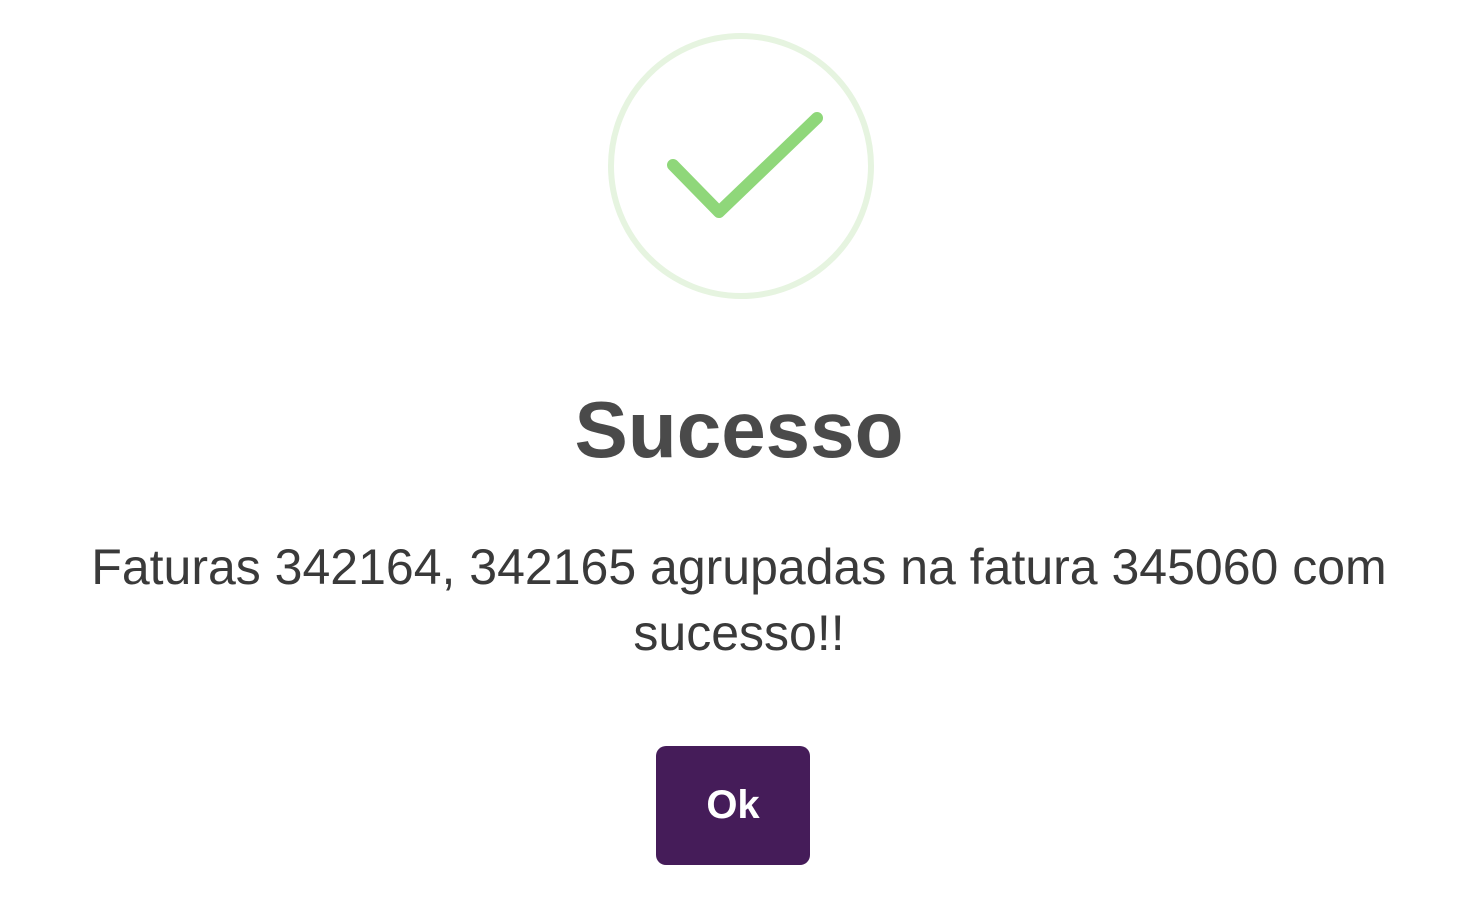  What do you see at coordinates (741, 166) in the screenshot?
I see `success-check-icon` at bounding box center [741, 166].